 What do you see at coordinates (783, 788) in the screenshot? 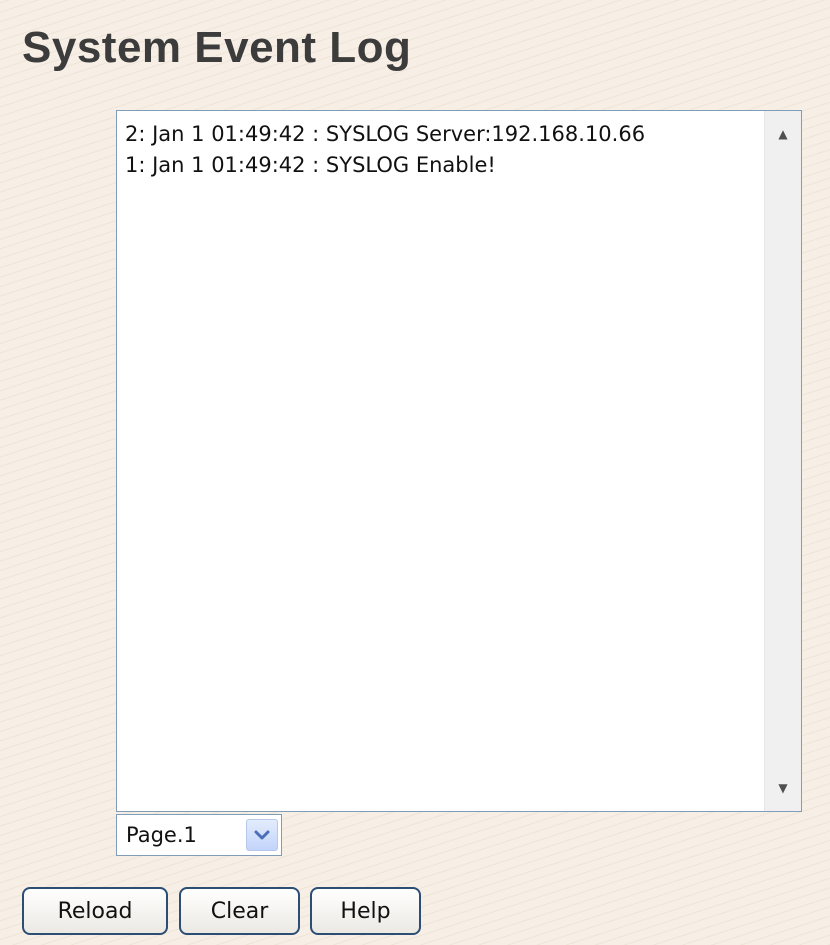
I see `scroll-down-arrow-icon: ▼` at bounding box center [783, 788].